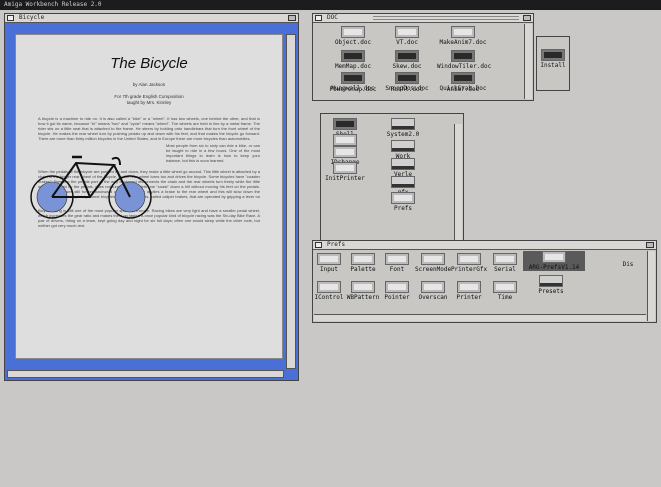  I want to click on doc-window-title: DOC, so click(332, 17).